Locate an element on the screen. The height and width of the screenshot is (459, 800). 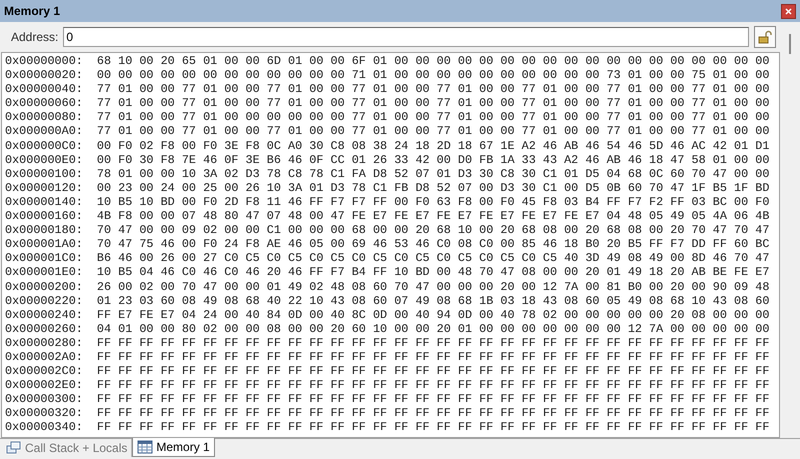
memory-address: 0x000000A0: is located at coordinates (44, 131).